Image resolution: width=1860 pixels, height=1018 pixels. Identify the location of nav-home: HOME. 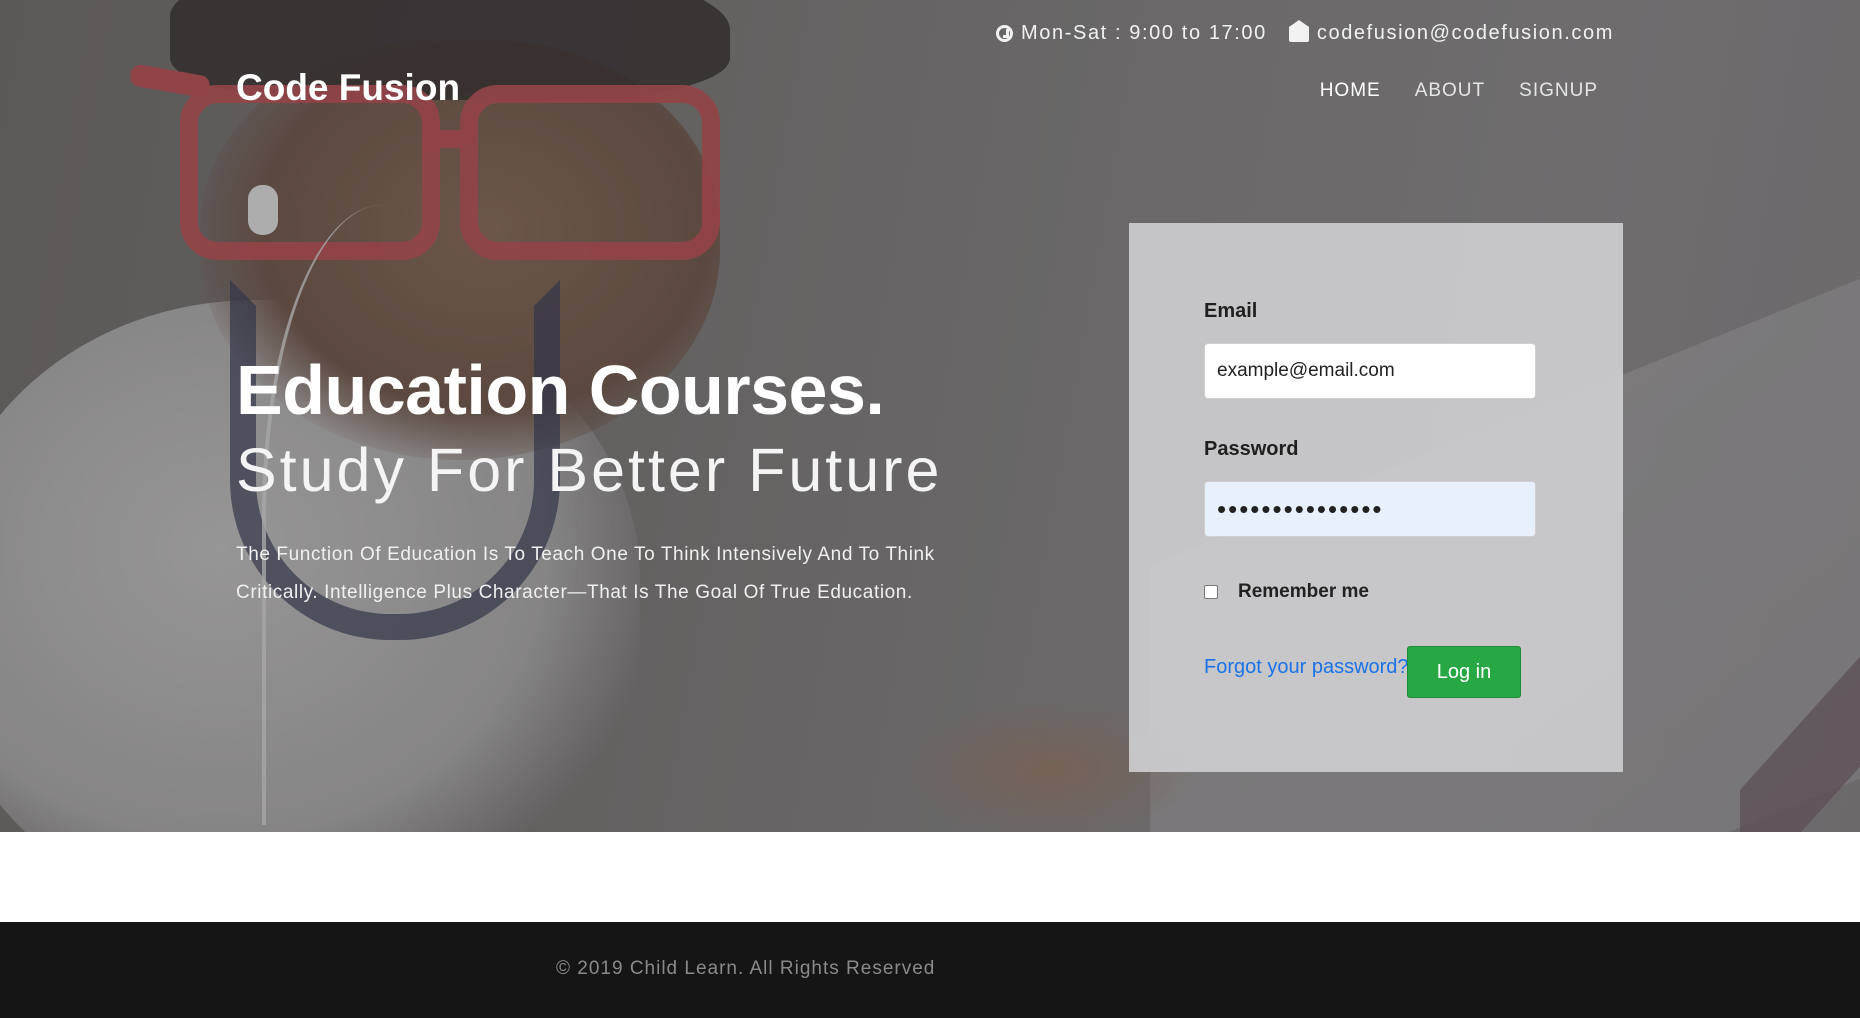
(1350, 91).